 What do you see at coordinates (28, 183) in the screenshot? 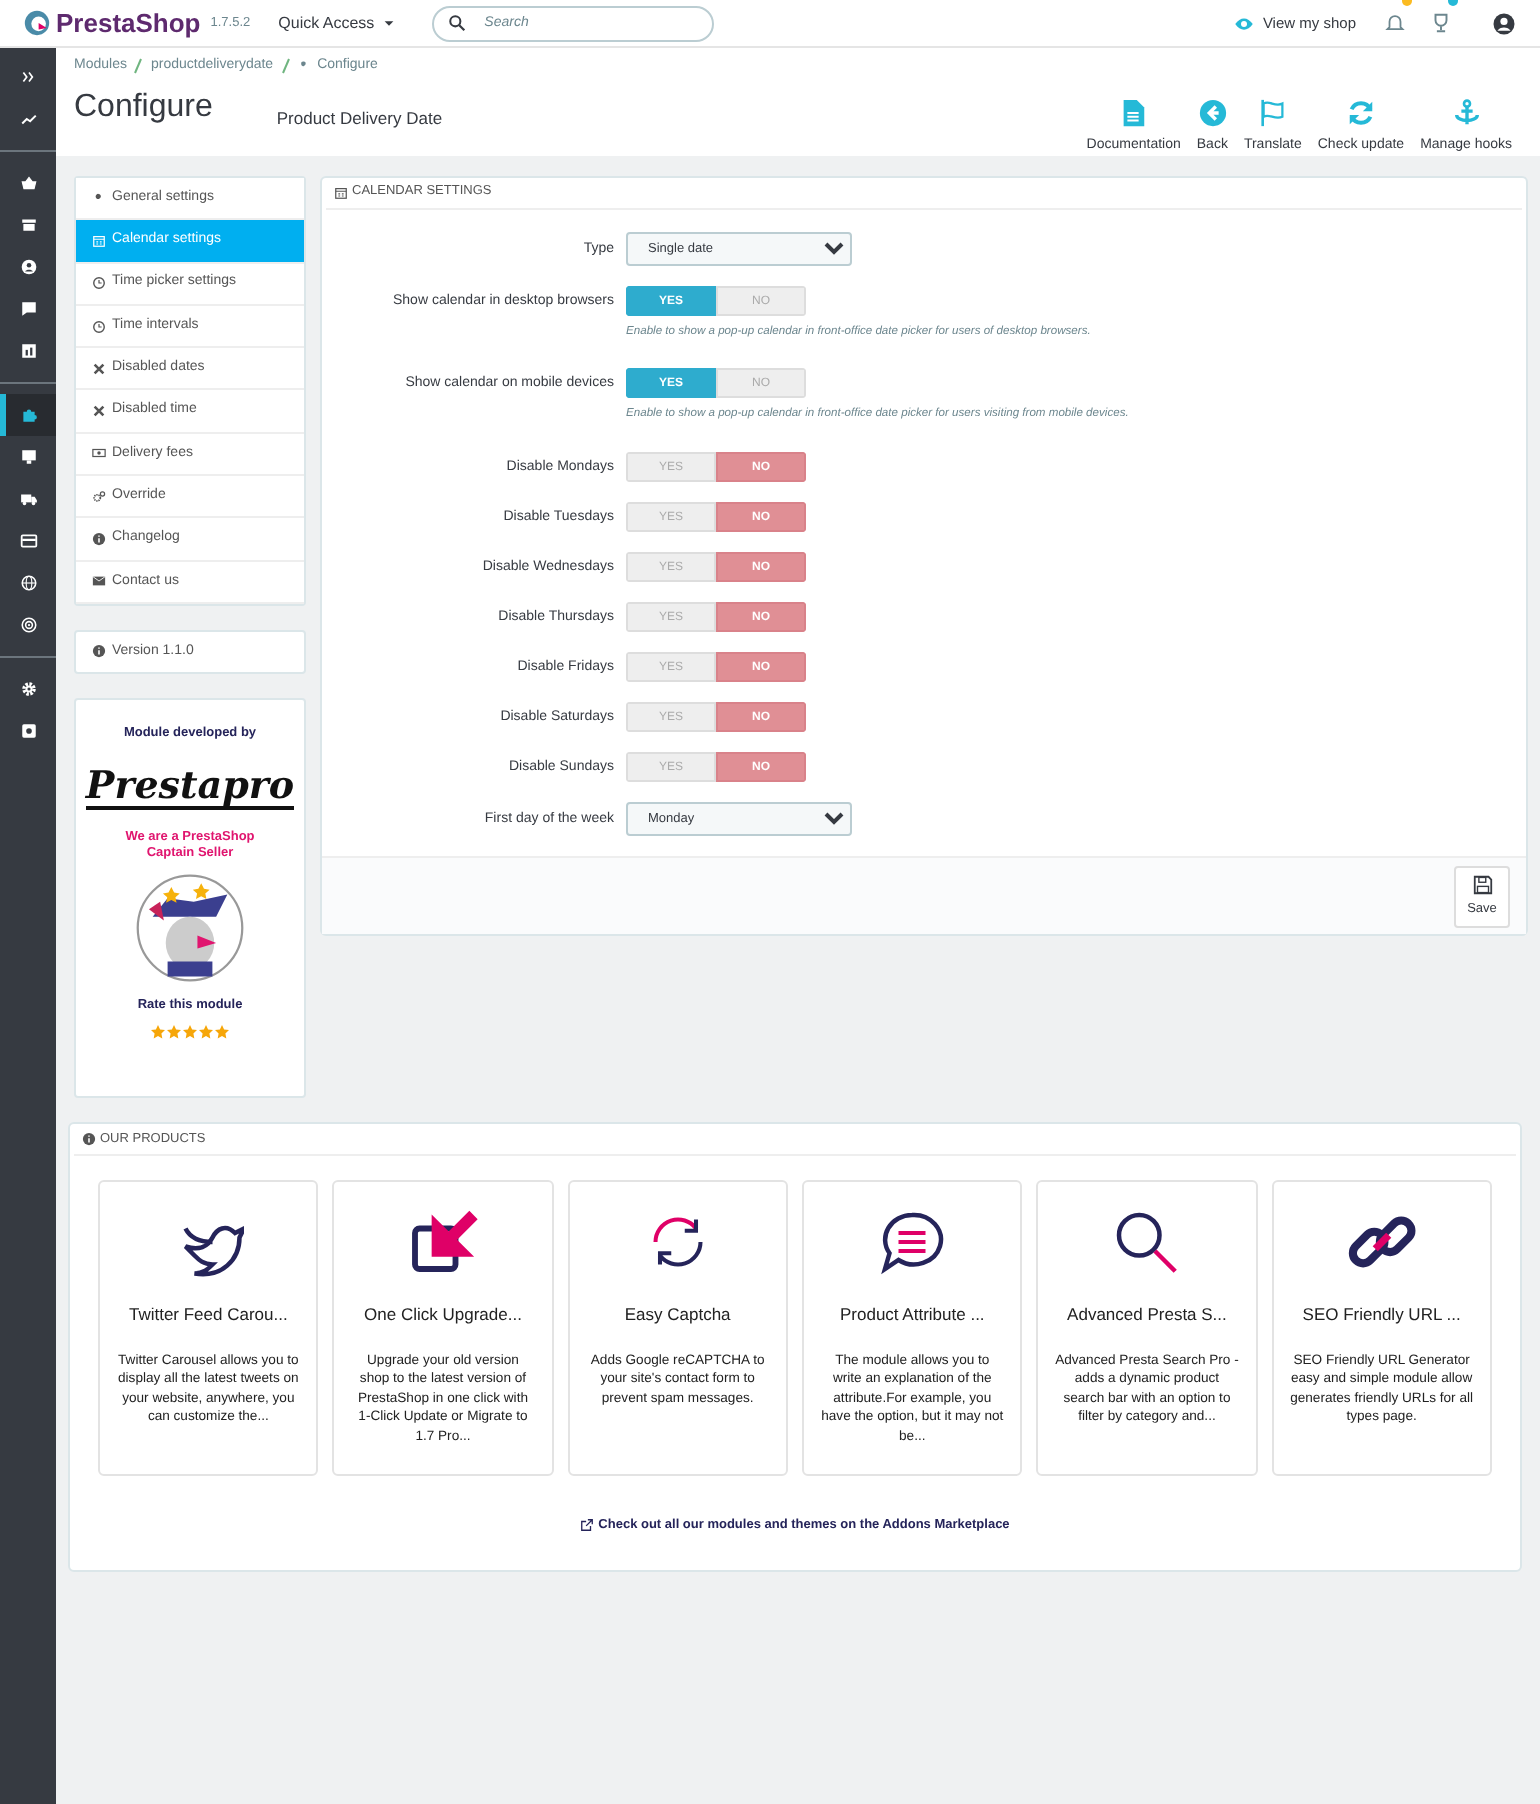
I see `basket-icon` at bounding box center [28, 183].